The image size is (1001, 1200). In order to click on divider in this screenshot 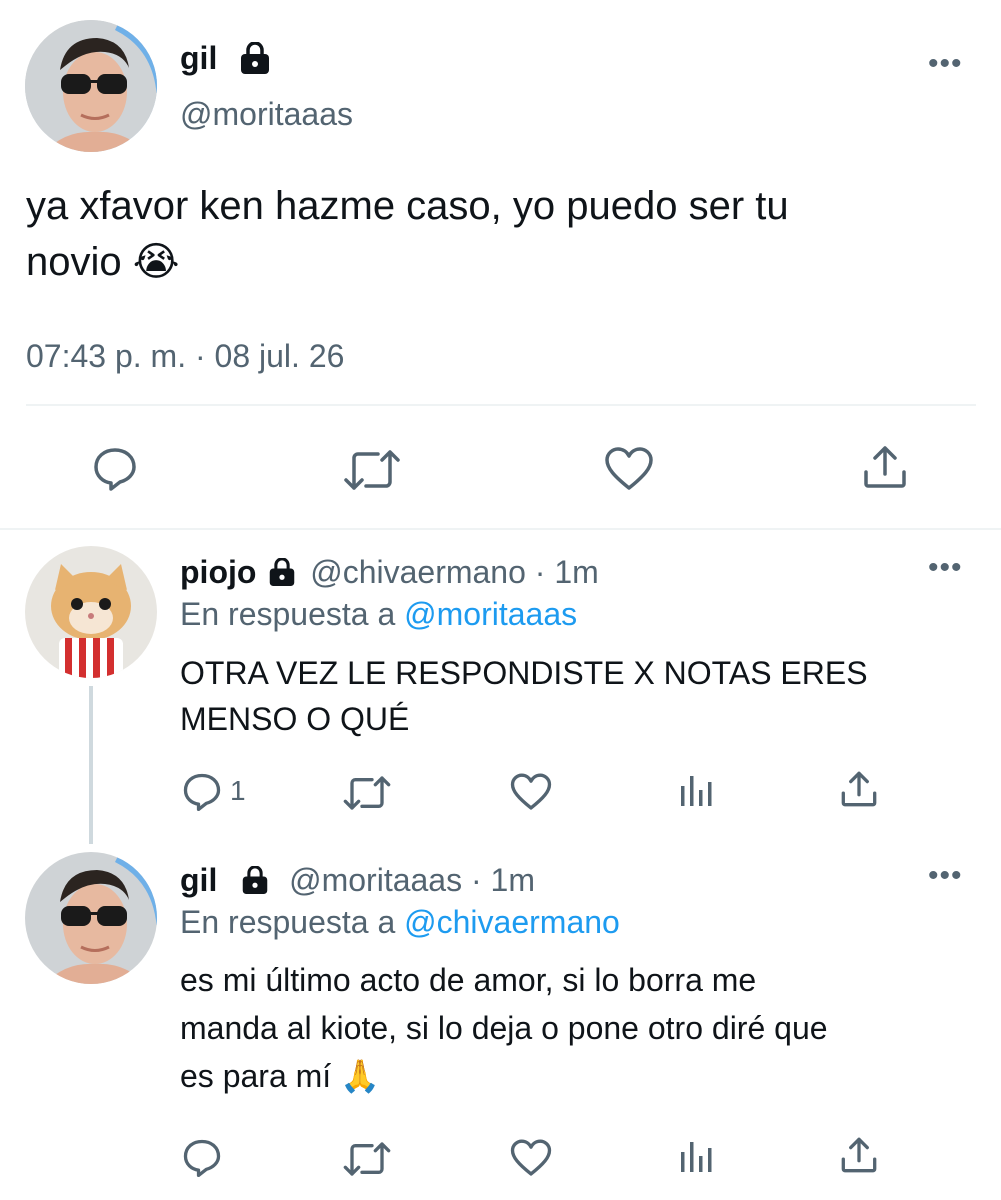, I will do `click(501, 405)`.